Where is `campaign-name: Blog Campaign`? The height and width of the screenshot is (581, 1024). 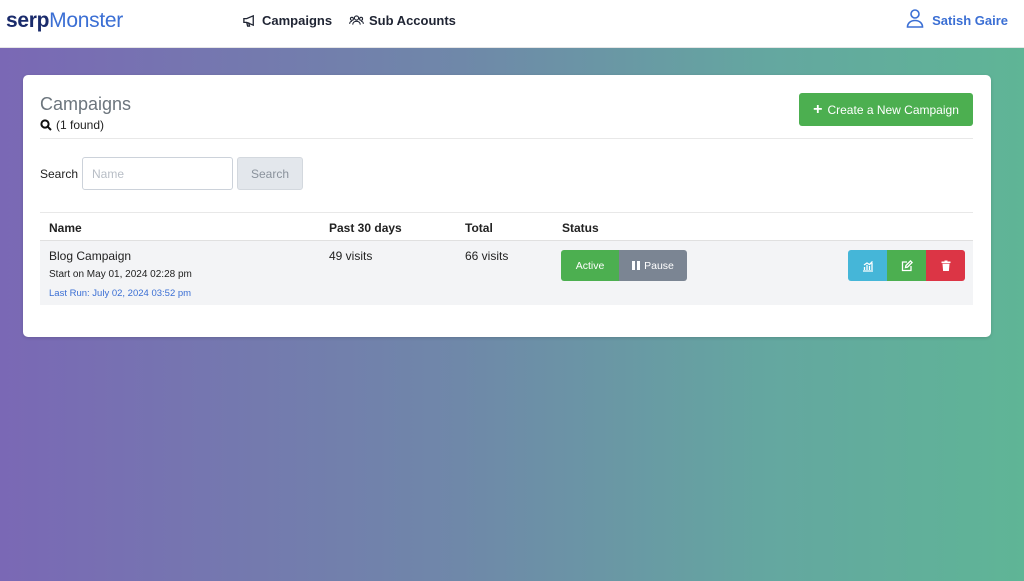 campaign-name: Blog Campaign is located at coordinates (90, 256).